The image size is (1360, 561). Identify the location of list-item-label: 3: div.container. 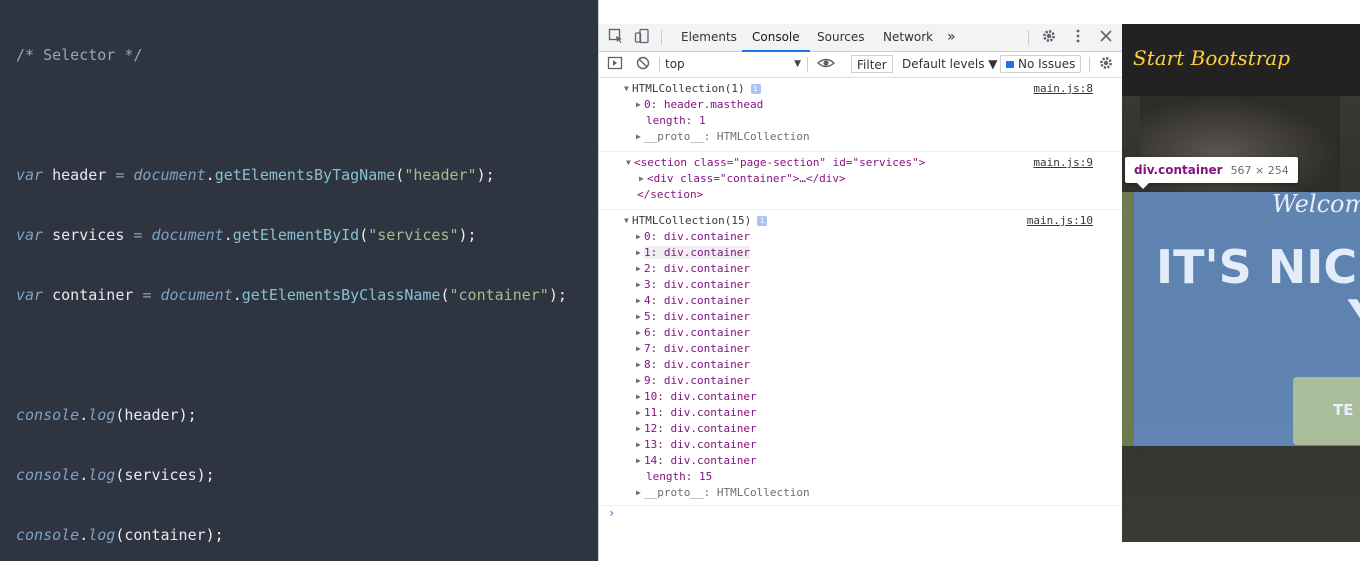
(697, 284).